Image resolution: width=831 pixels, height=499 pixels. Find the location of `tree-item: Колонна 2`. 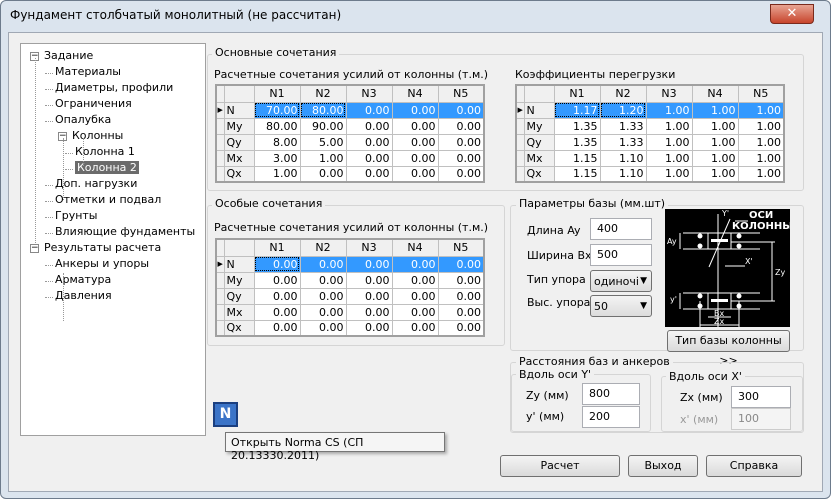

tree-item: Колонна 2 is located at coordinates (107, 167).